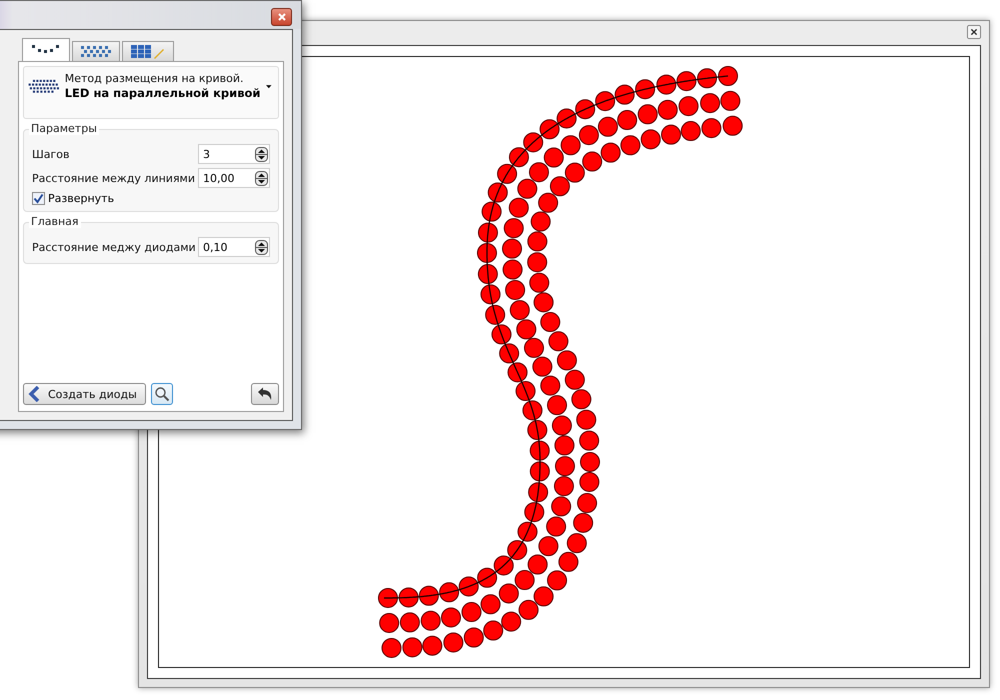  What do you see at coordinates (96, 52) in the screenshot?
I see `checker-grid-icon` at bounding box center [96, 52].